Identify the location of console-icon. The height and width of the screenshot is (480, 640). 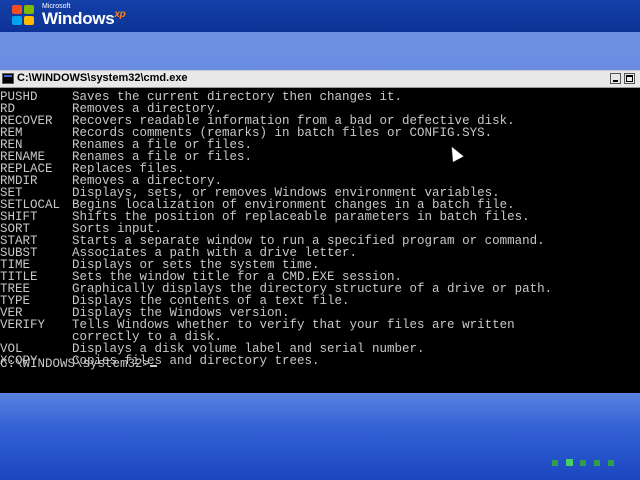
(8, 78).